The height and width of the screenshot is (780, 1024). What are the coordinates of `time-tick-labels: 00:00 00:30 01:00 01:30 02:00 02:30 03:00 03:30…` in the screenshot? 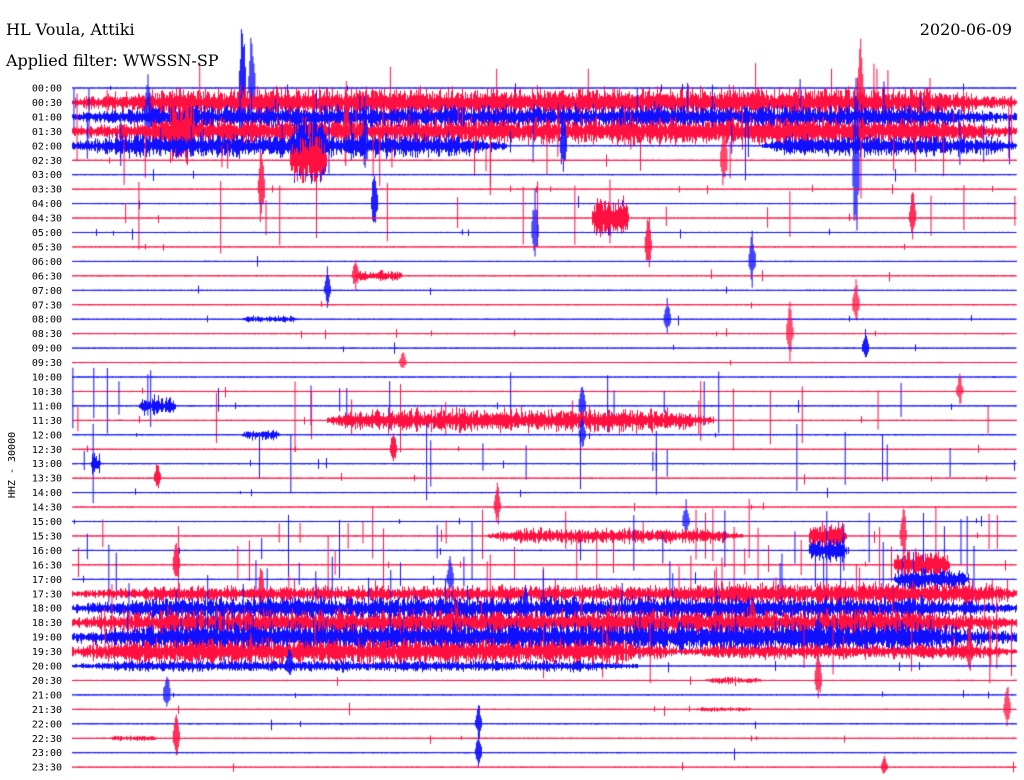 It's located at (47, 429).